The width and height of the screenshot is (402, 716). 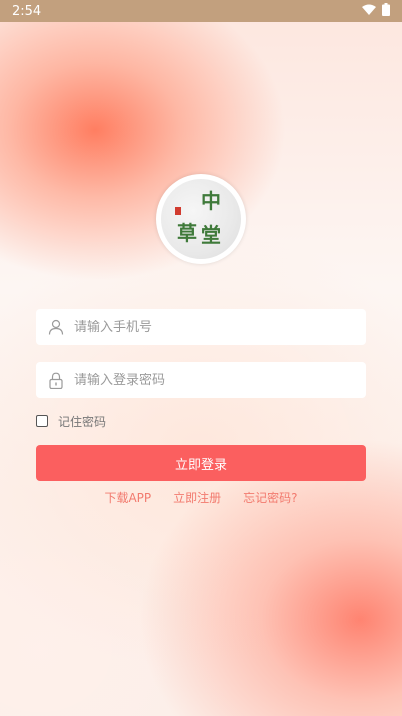 I want to click on logo-badge: 中 草 堂, so click(x=201, y=219).